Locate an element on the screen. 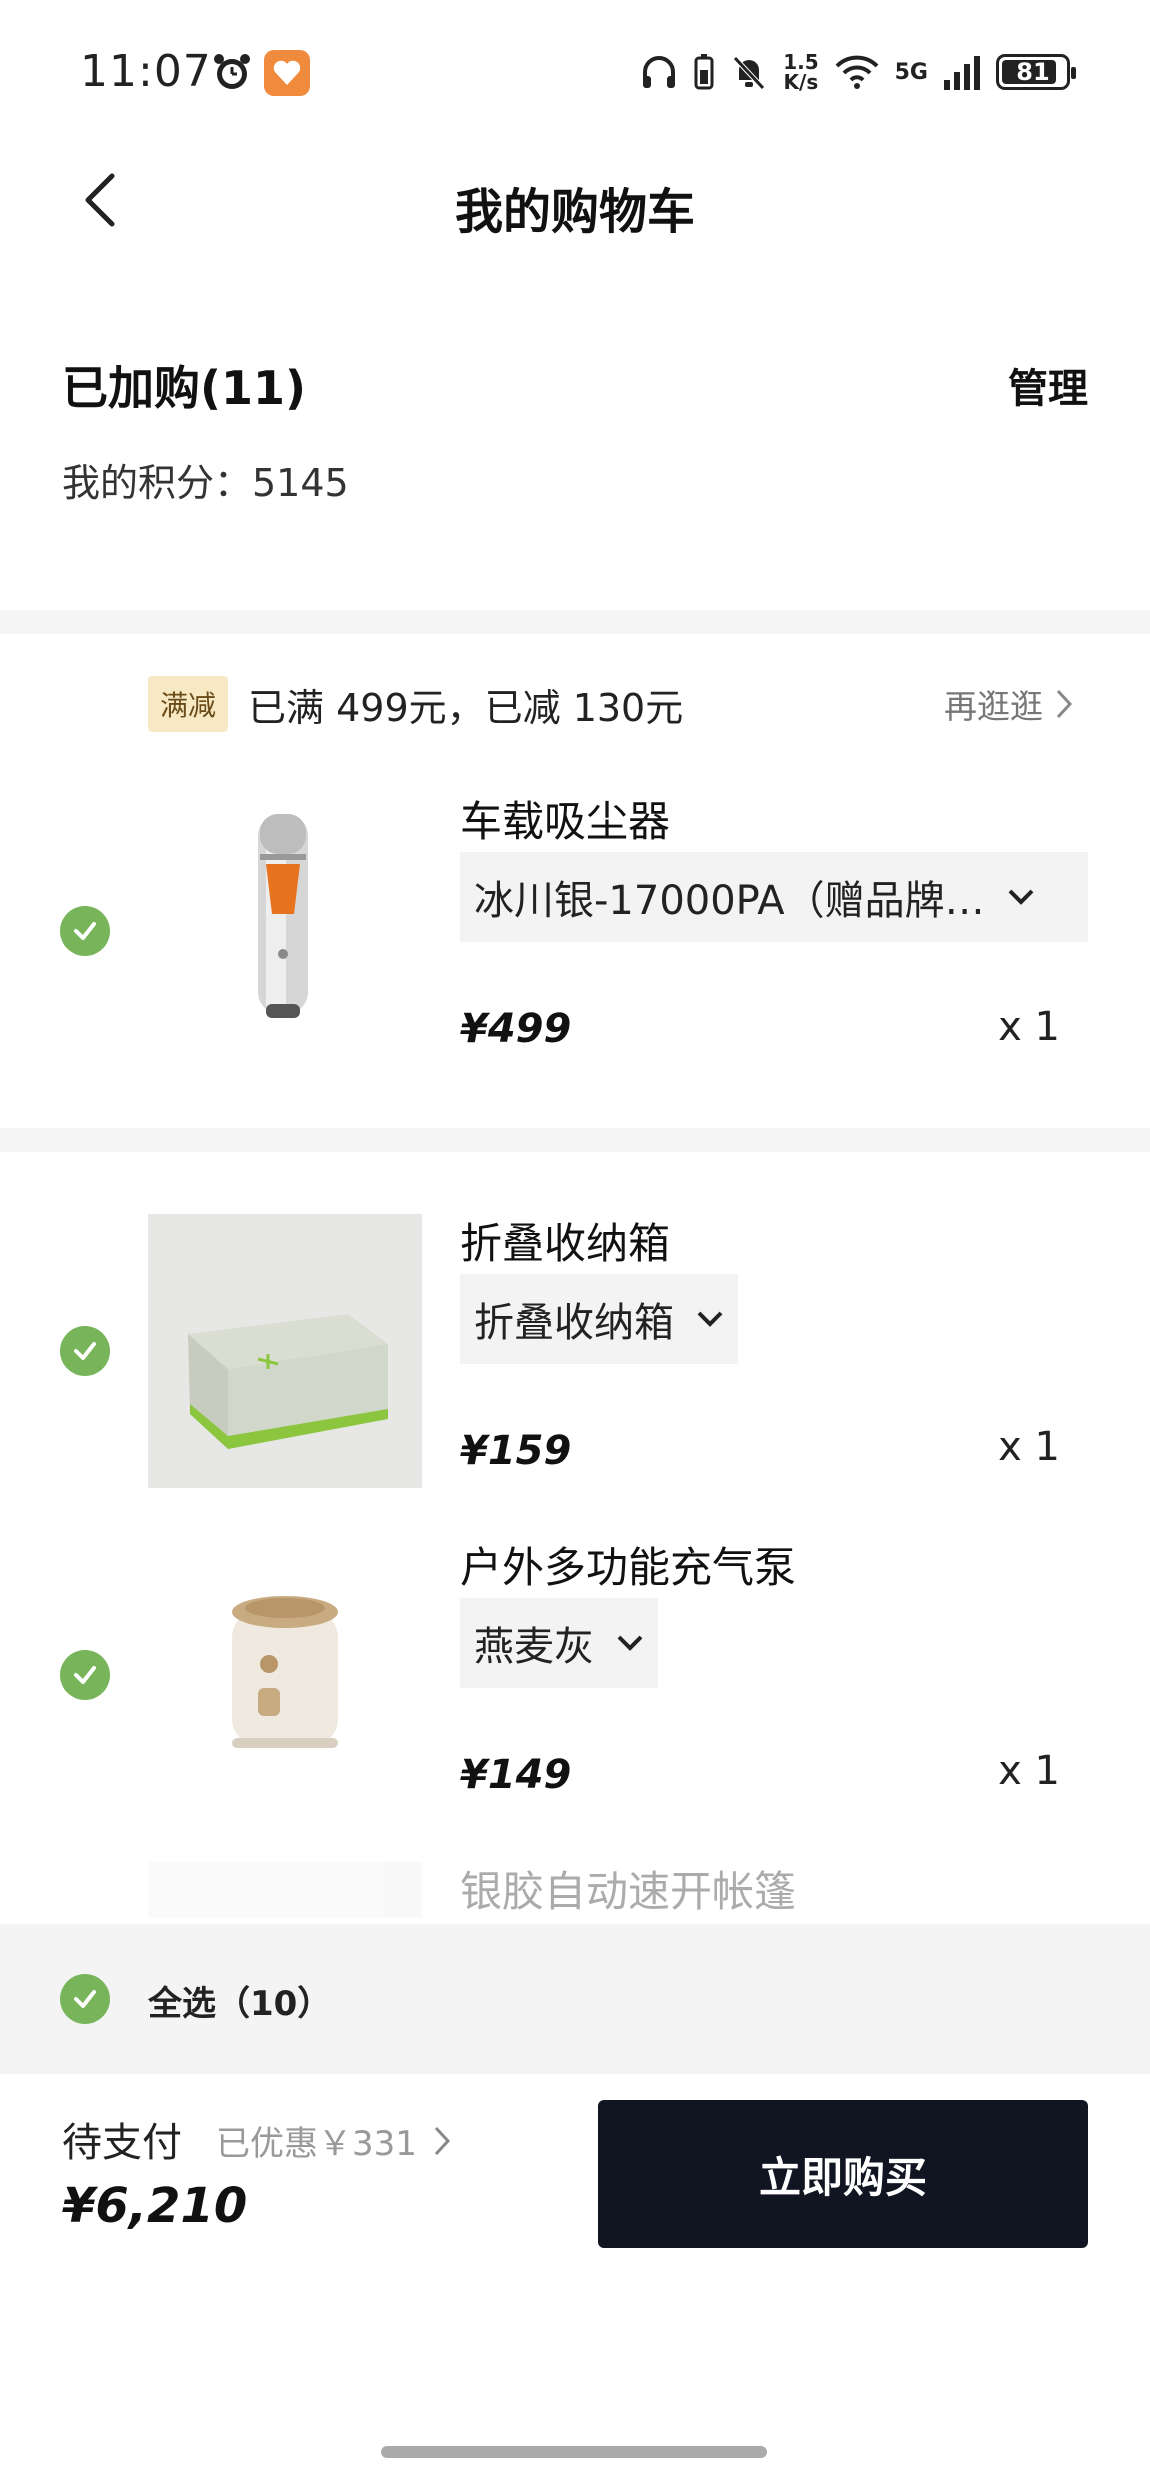 The image size is (1150, 2489). status-icons: 1.5 K/s 5G 81 is located at coordinates (857, 72).